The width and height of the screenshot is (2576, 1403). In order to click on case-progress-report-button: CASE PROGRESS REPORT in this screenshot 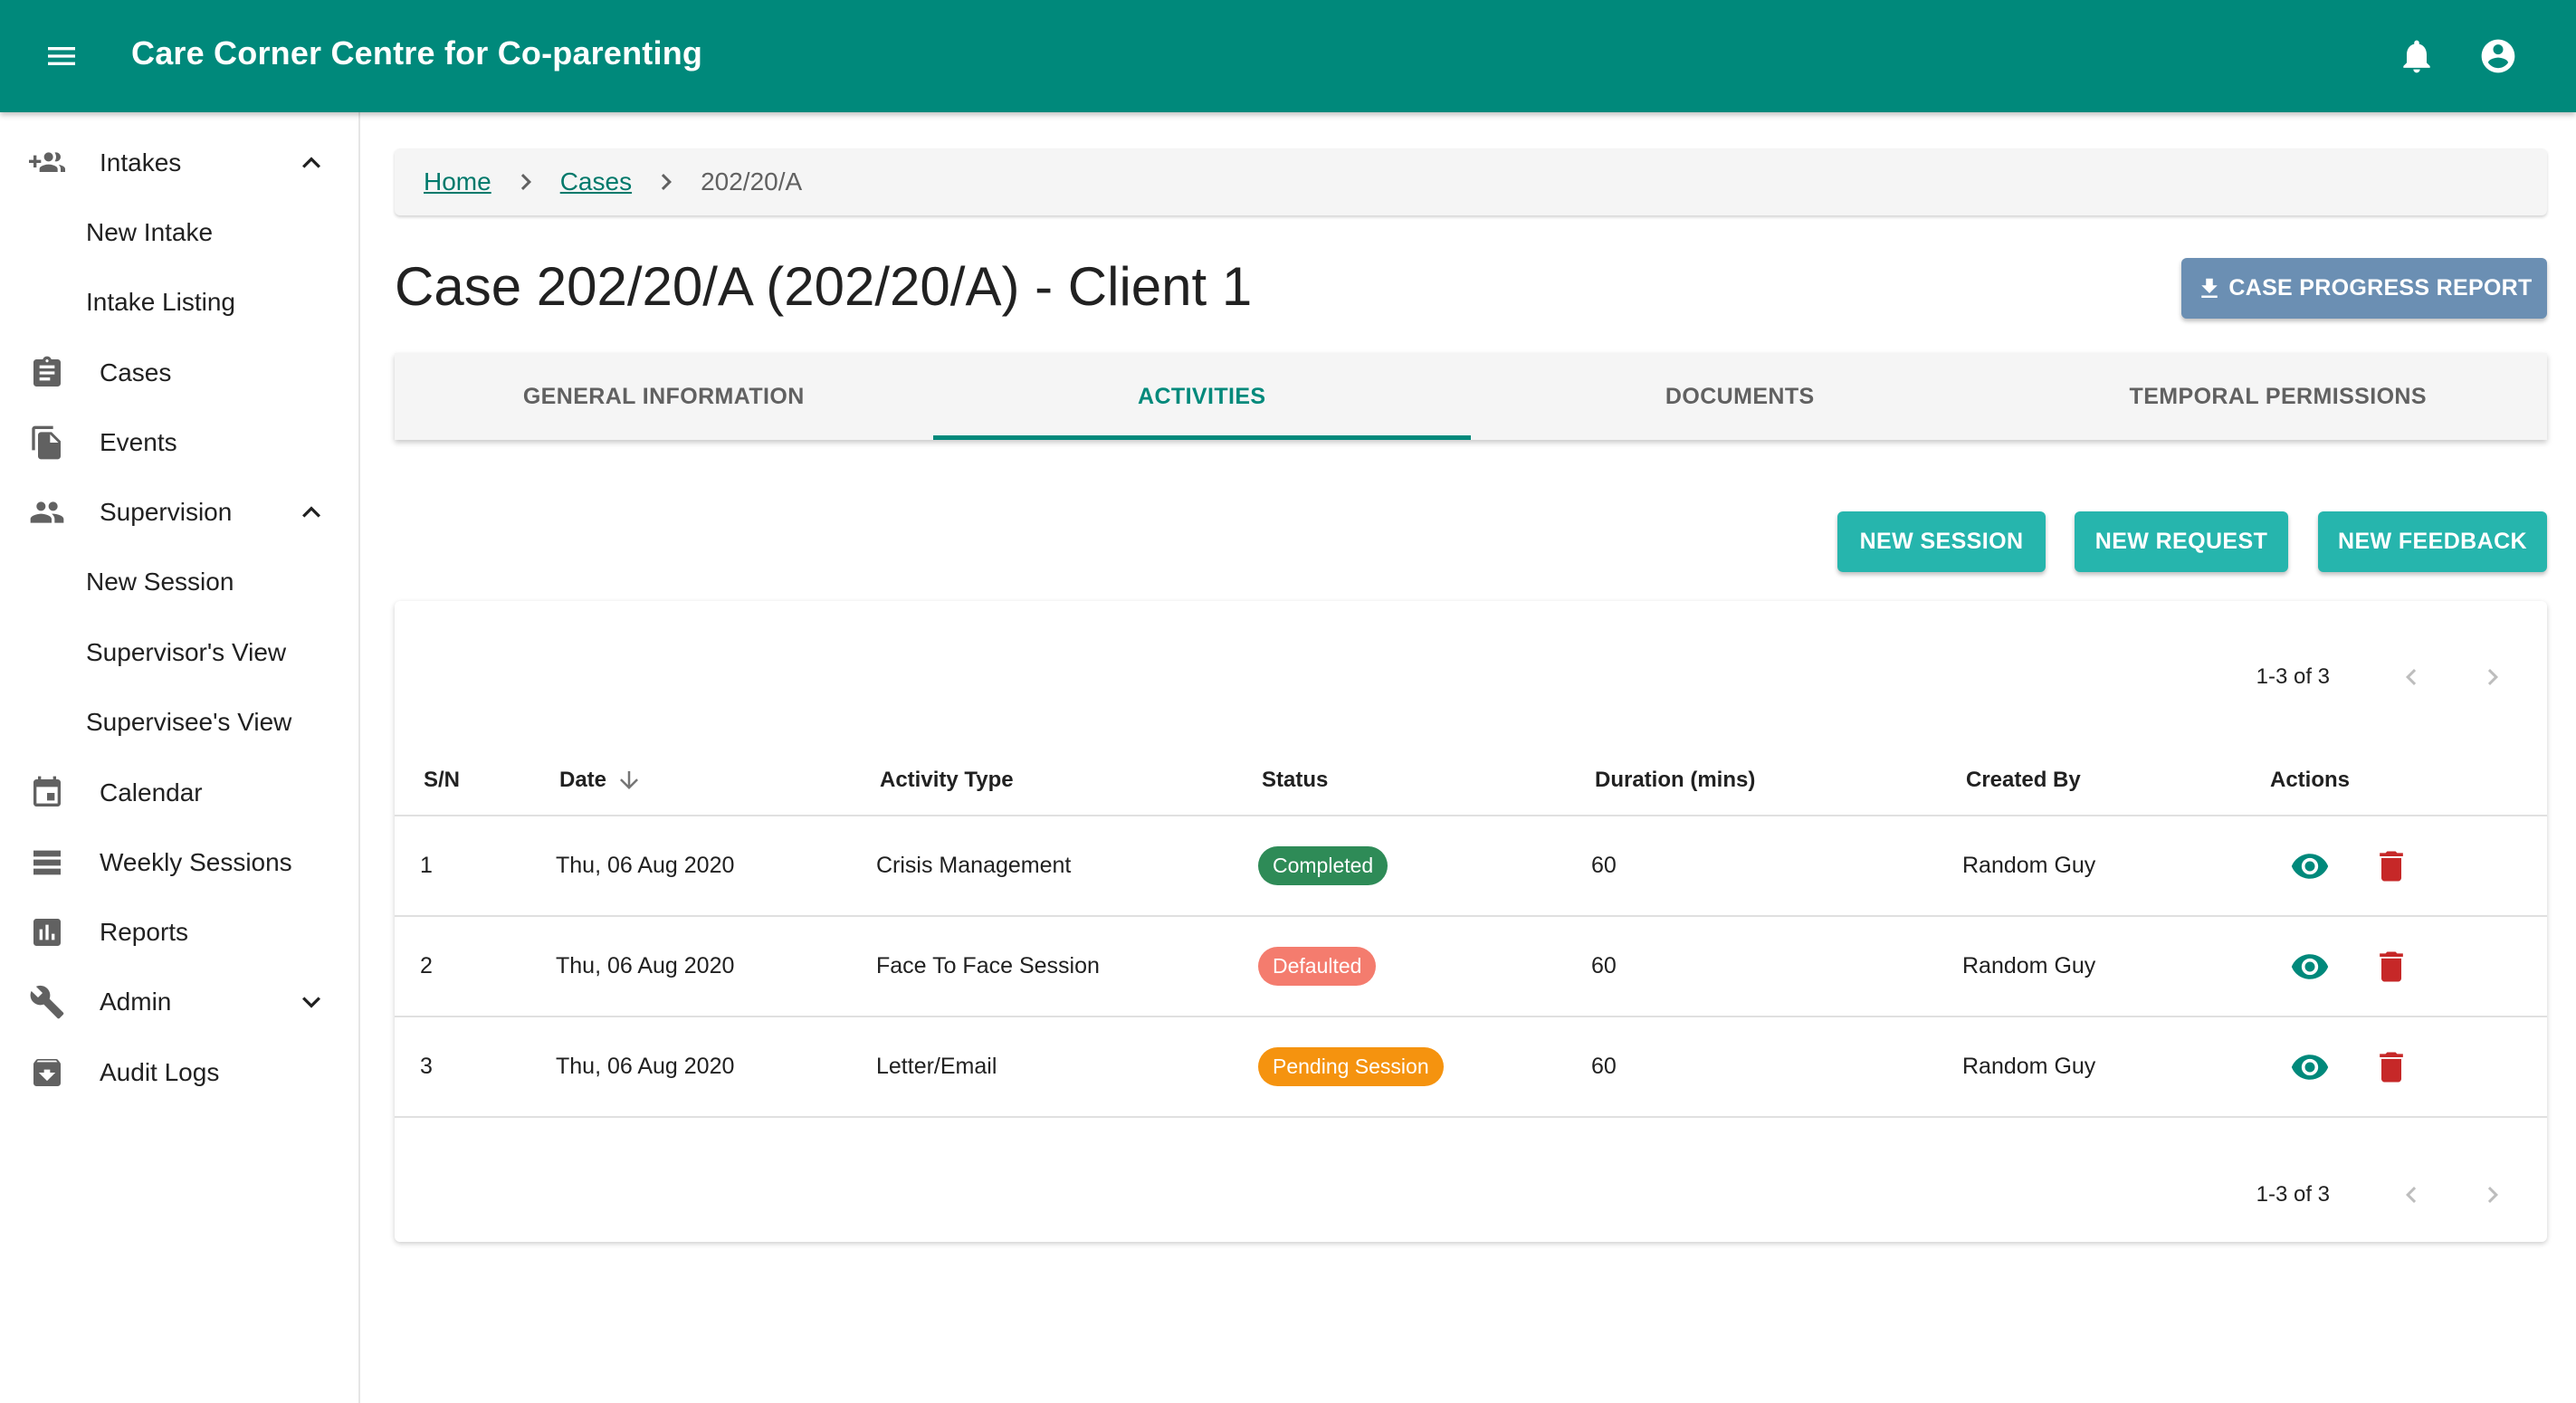, I will do `click(2364, 288)`.